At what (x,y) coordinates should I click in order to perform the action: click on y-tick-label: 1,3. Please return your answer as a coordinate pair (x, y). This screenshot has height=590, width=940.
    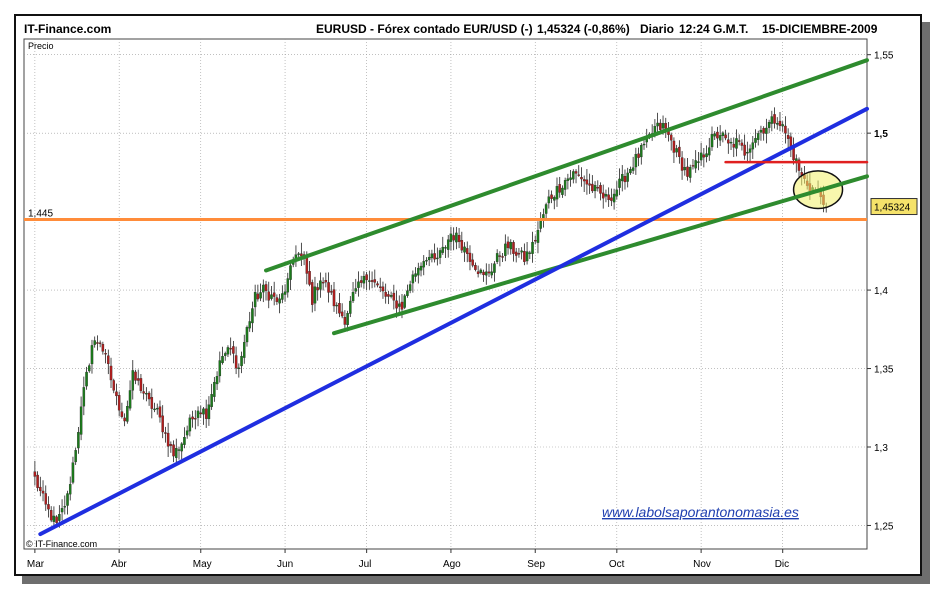
    Looking at the image, I should click on (881, 448).